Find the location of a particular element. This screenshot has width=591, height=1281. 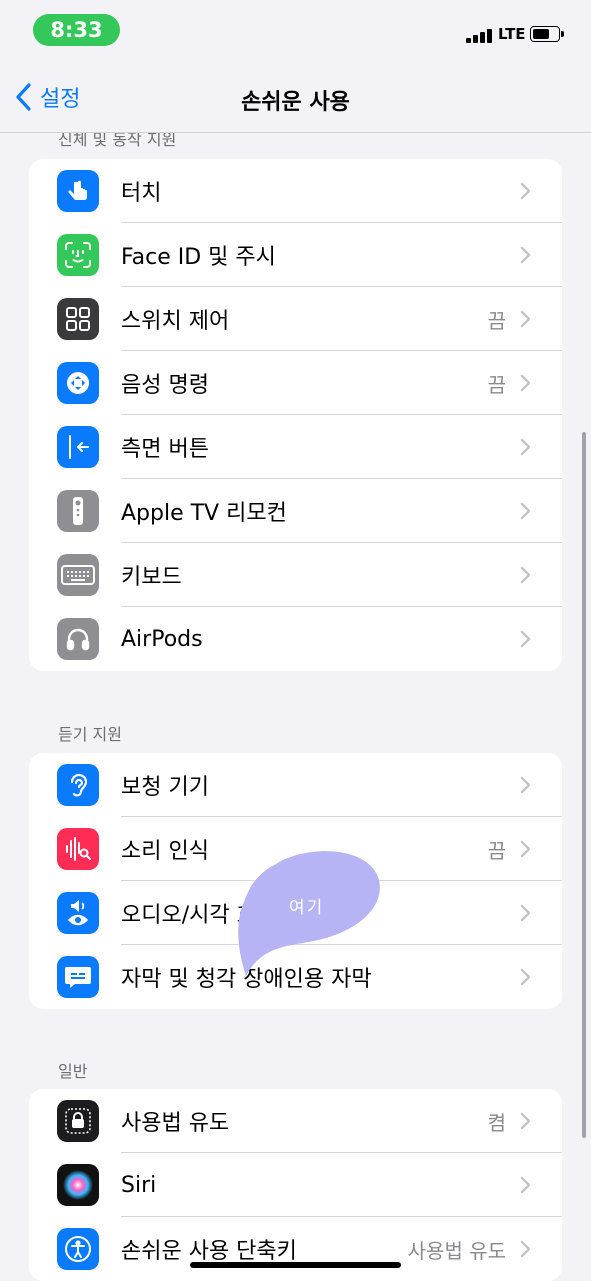

airpods-icon is located at coordinates (78, 639).